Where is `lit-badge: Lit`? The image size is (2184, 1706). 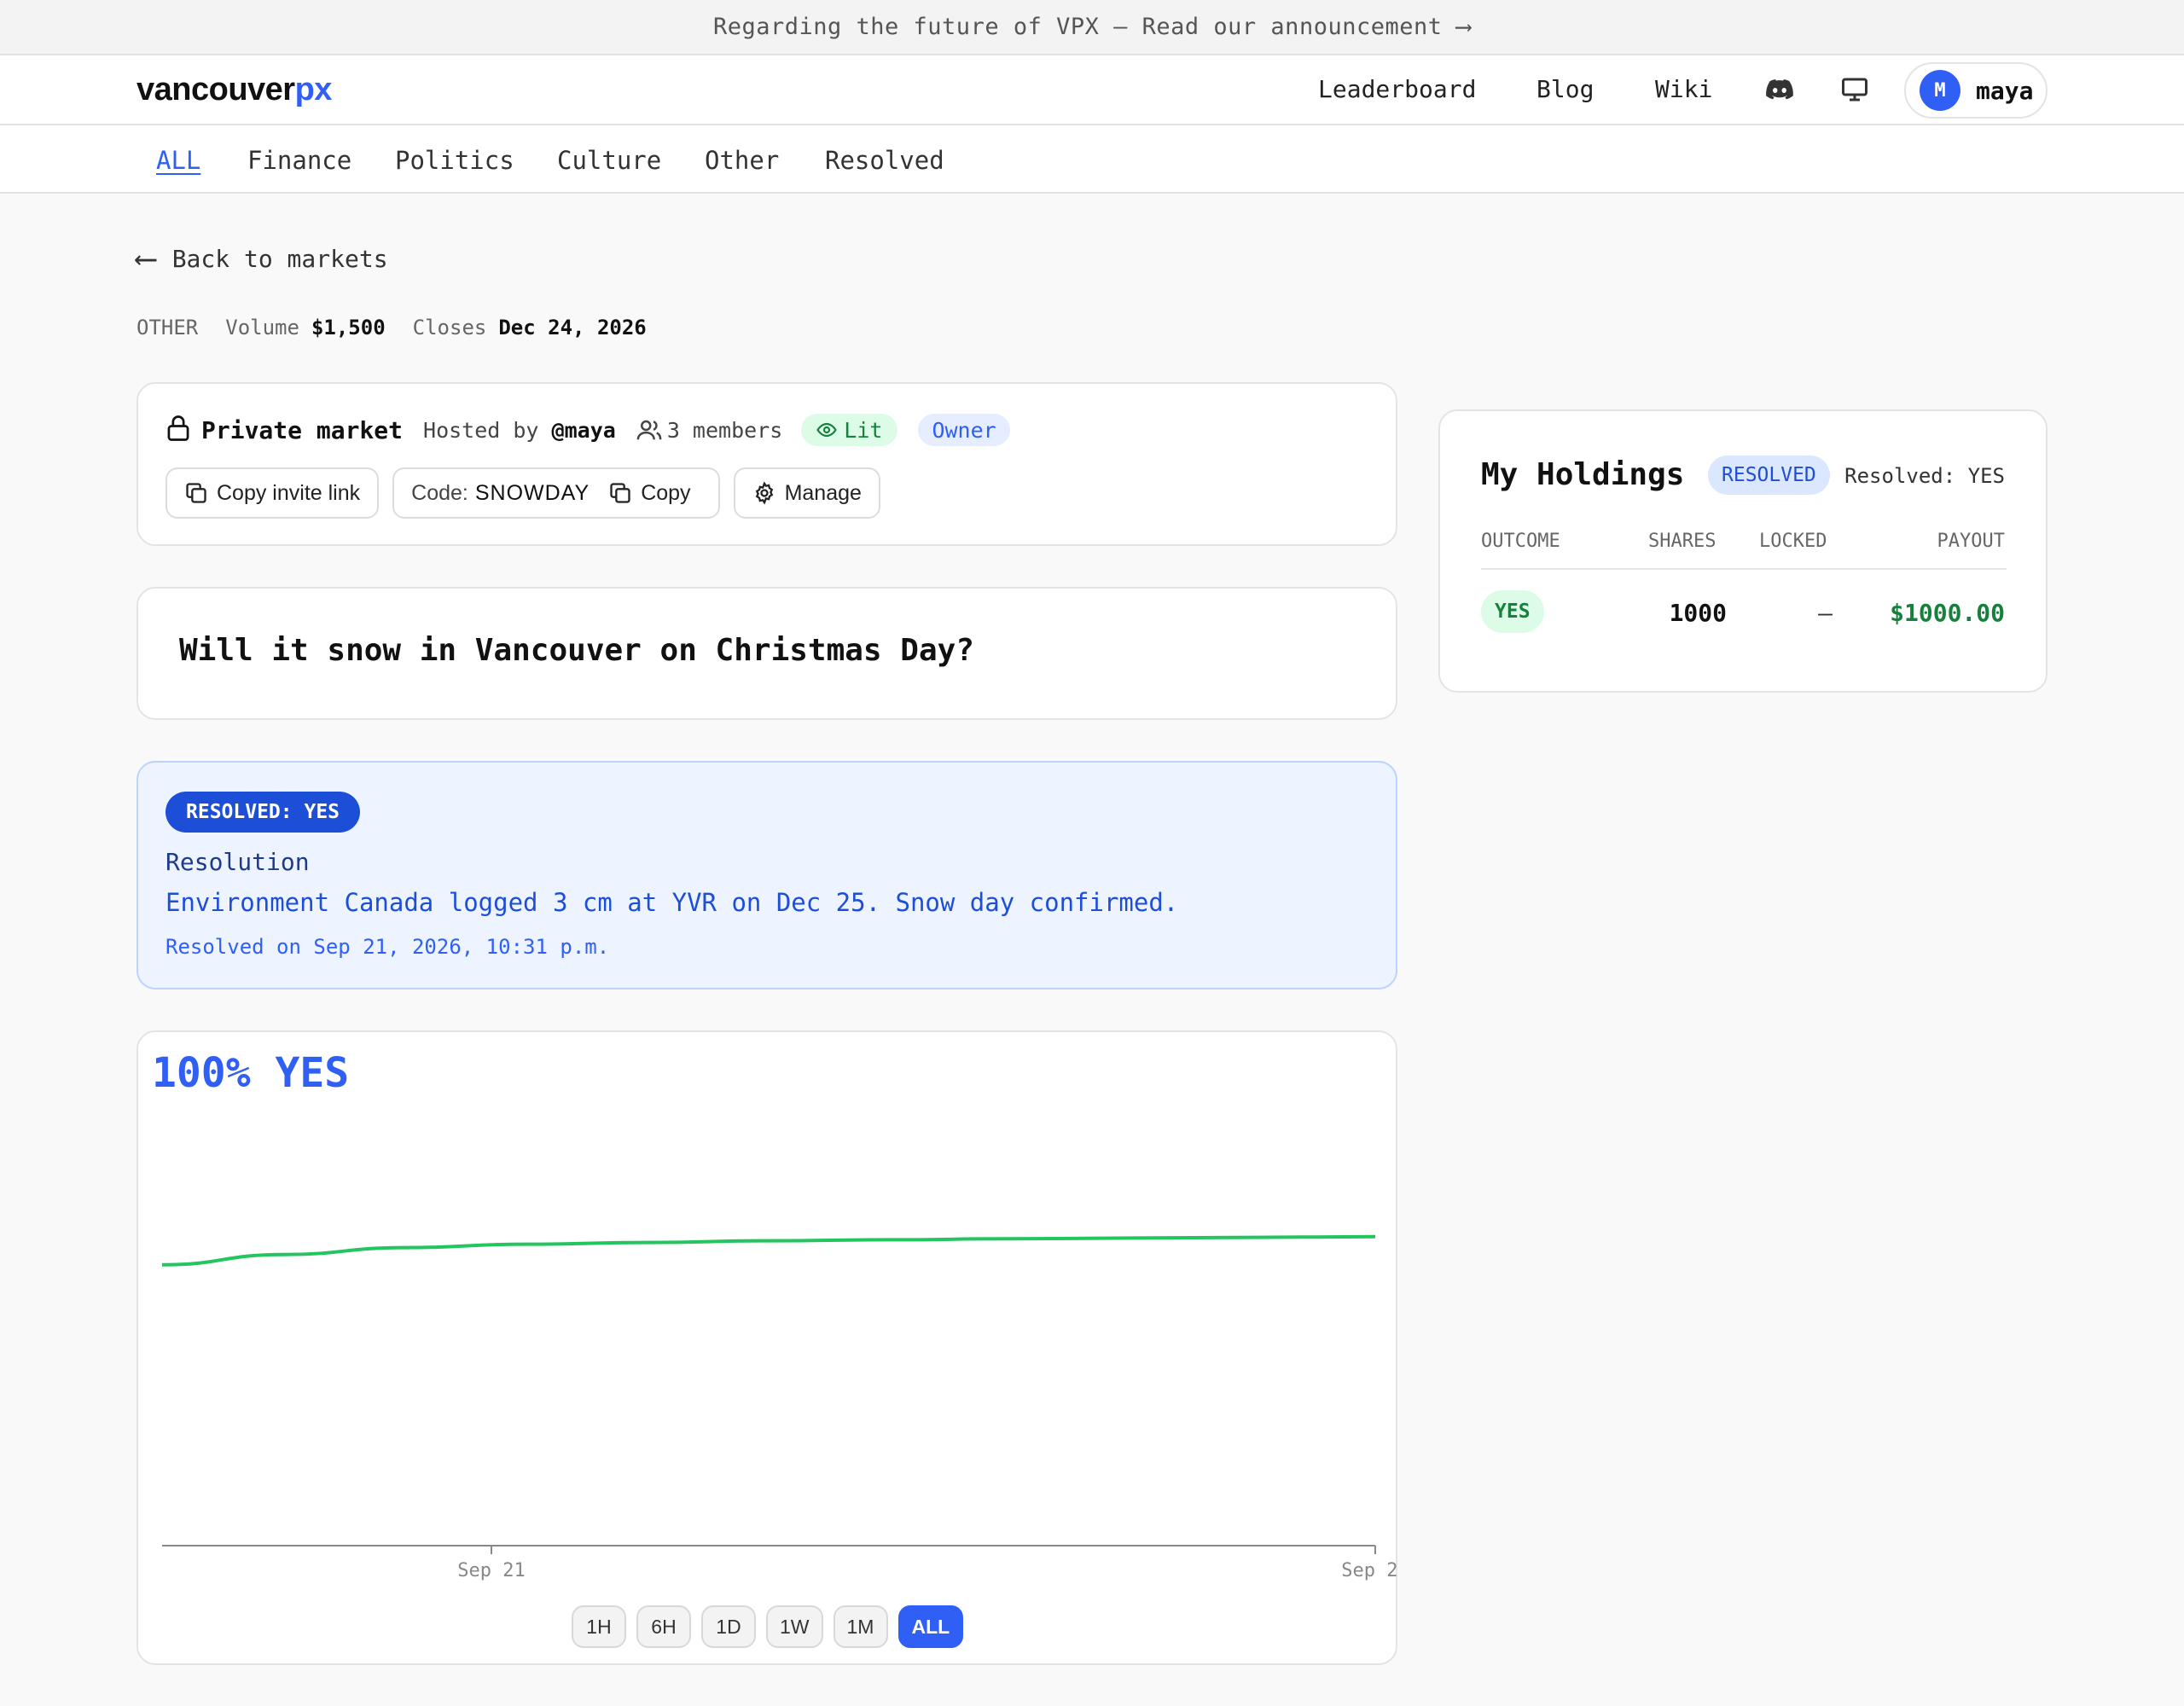 lit-badge: Lit is located at coordinates (850, 430).